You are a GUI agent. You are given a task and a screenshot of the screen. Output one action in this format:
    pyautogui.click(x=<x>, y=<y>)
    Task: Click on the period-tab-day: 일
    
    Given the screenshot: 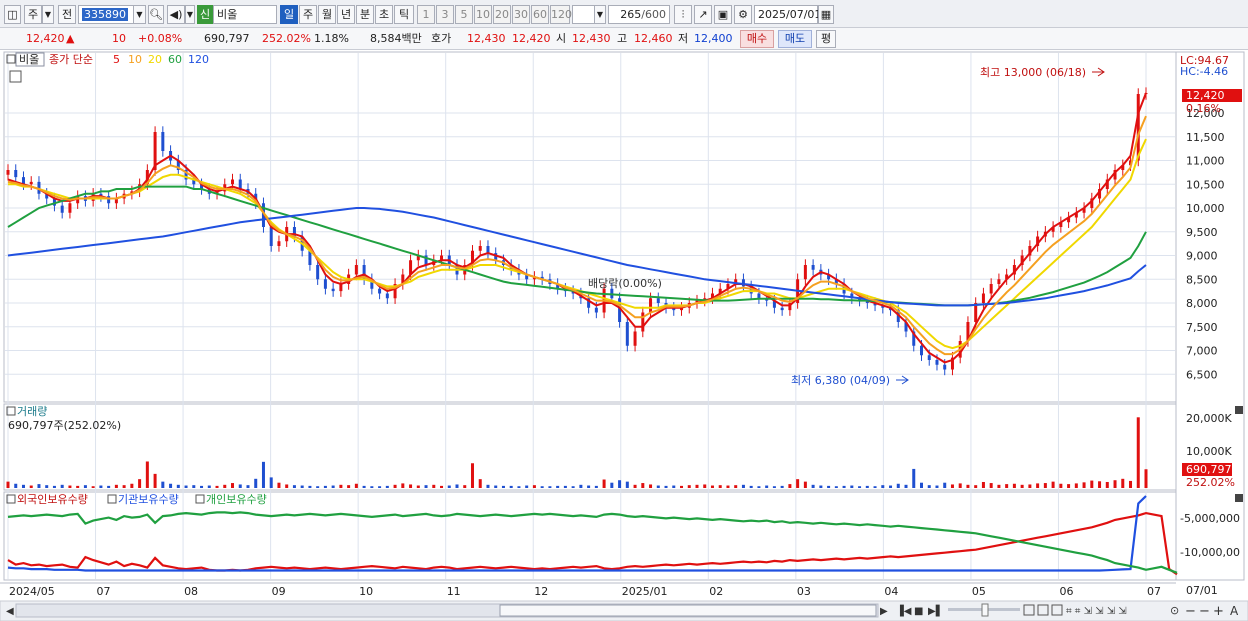 What is the action you would take?
    pyautogui.click(x=289, y=14)
    